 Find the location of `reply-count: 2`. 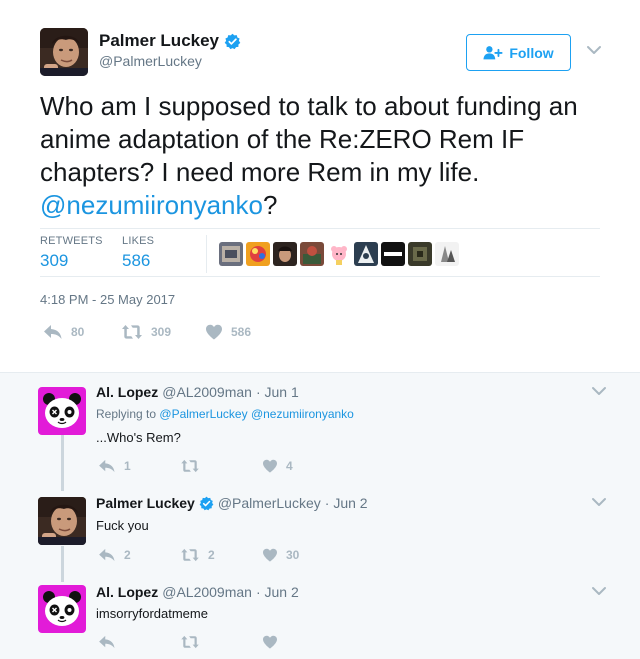

reply-count: 2 is located at coordinates (127, 555).